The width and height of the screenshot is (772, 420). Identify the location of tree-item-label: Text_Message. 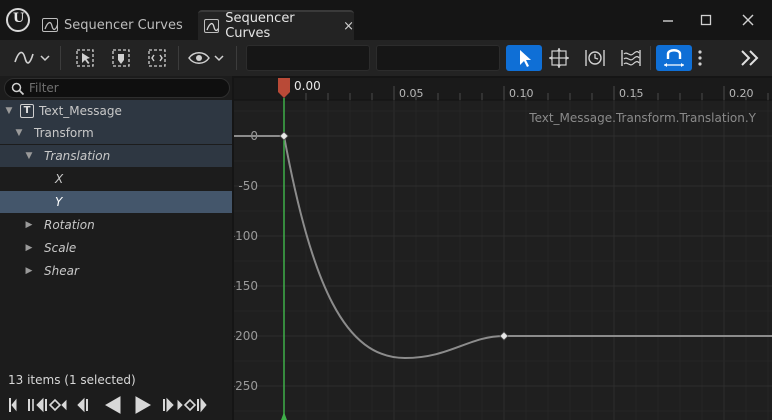
(80, 111).